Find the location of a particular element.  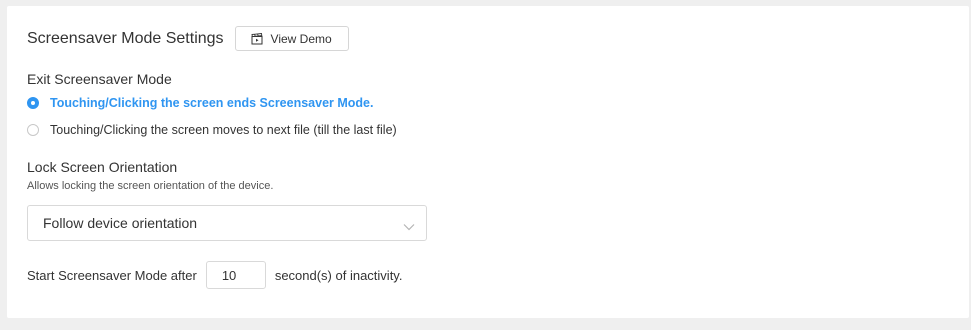

timeout-seconds-input is located at coordinates (235, 275).